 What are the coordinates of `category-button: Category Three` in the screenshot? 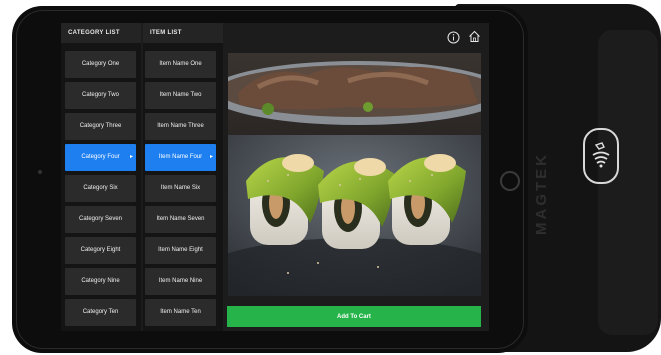 It's located at (100, 126).